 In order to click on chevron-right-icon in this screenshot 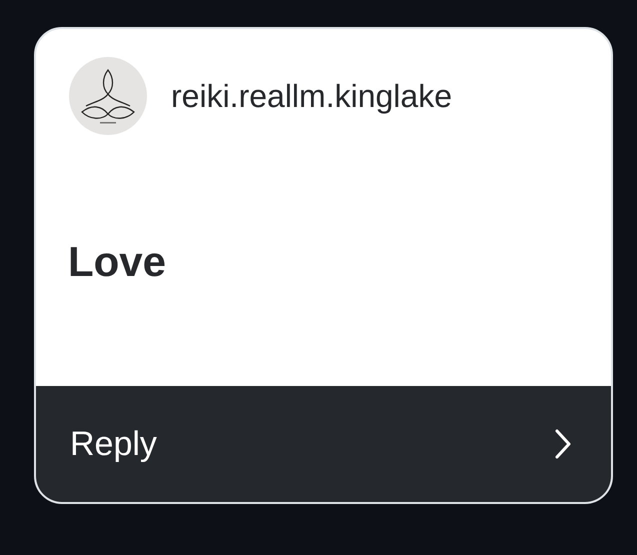, I will do `click(563, 444)`.